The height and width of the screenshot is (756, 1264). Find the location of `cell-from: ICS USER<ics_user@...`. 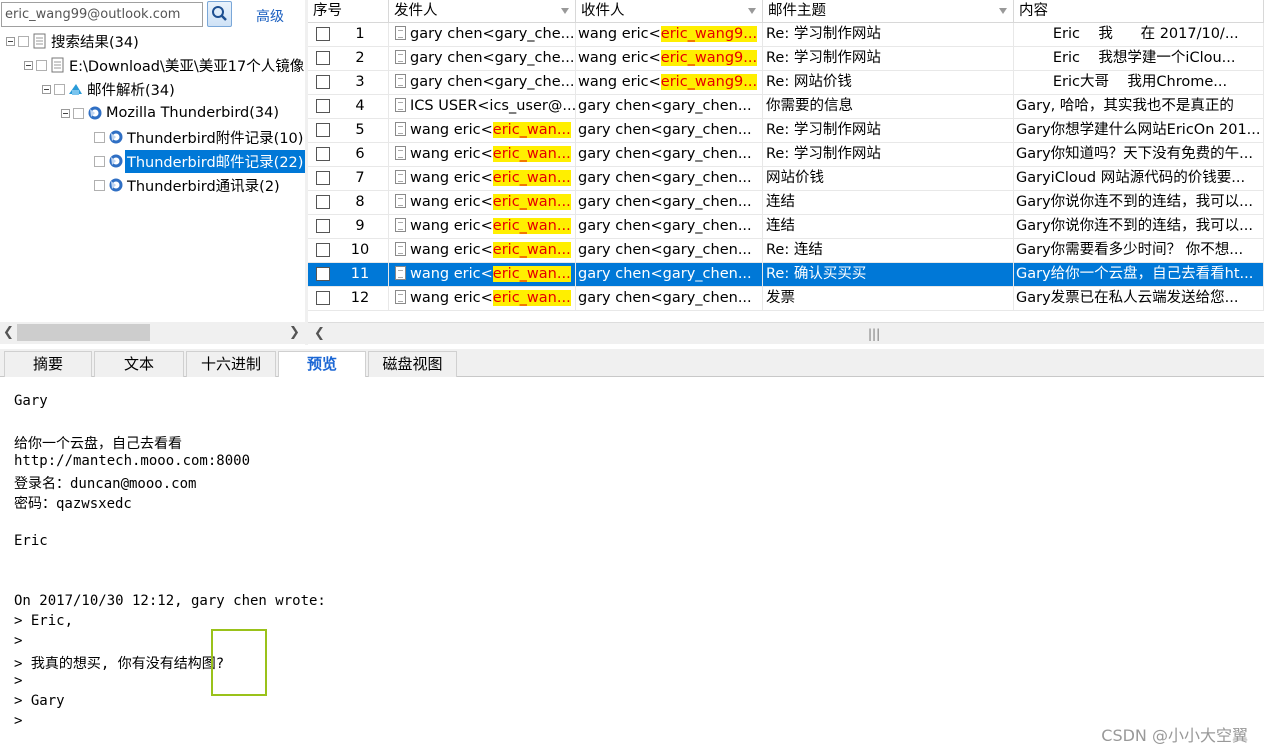

cell-from: ICS USER<ics_user@... is located at coordinates (482, 107).